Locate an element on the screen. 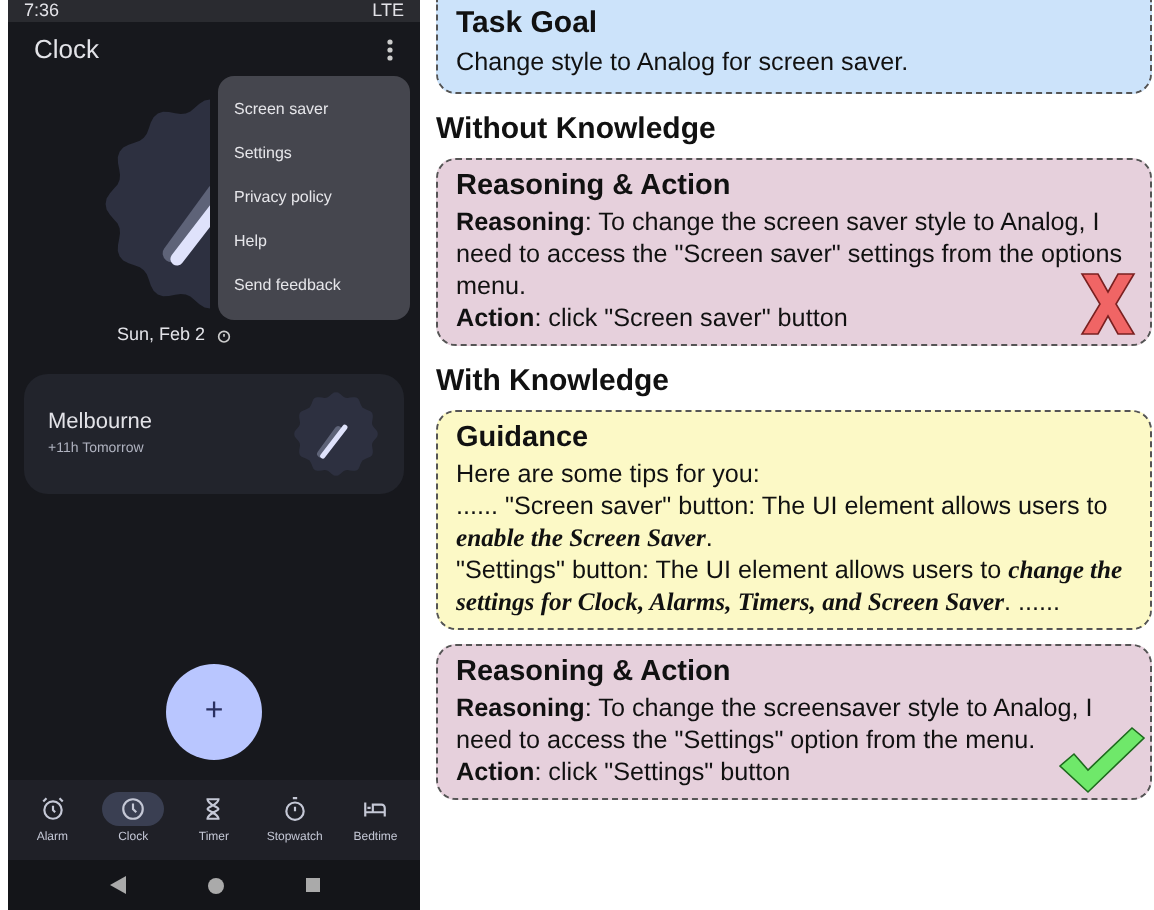 This screenshot has width=1154, height=910. panel-title: Task Goal is located at coordinates (528, 24).